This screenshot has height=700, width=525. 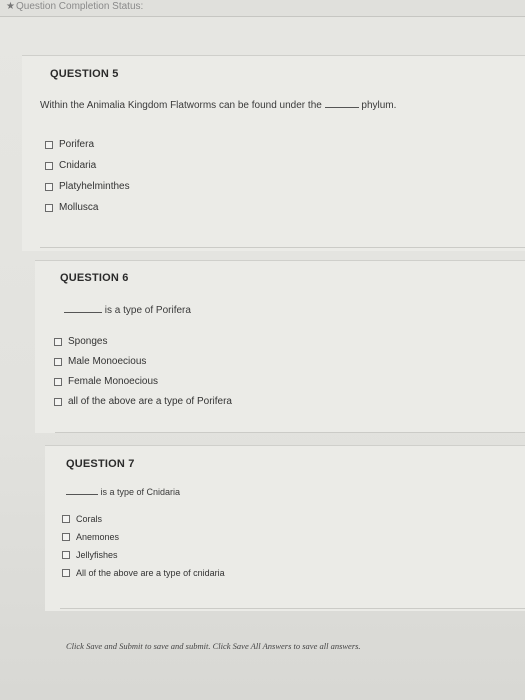 I want to click on option-corals: Corals, so click(x=82, y=519).